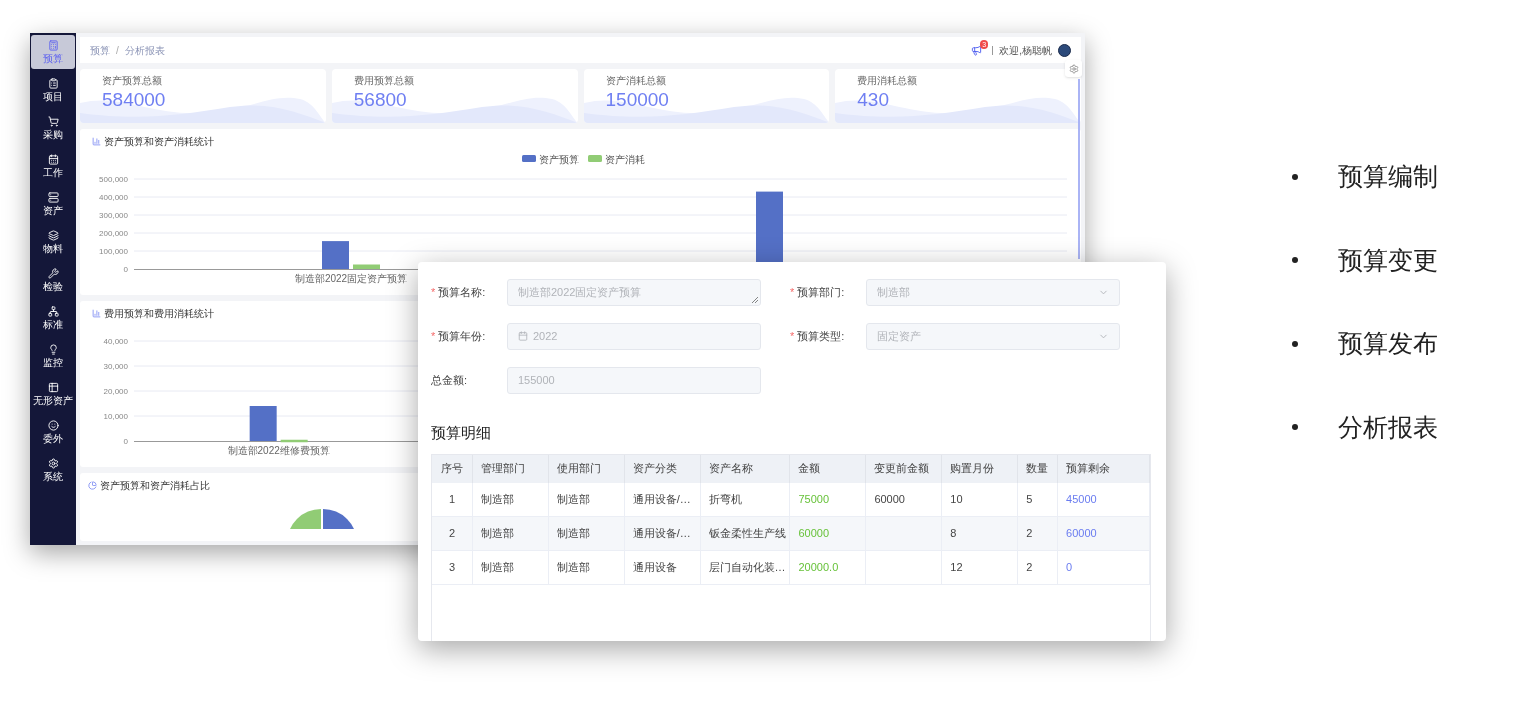 The width and height of the screenshot is (1527, 717). I want to click on stat-value: 56800, so click(380, 100).